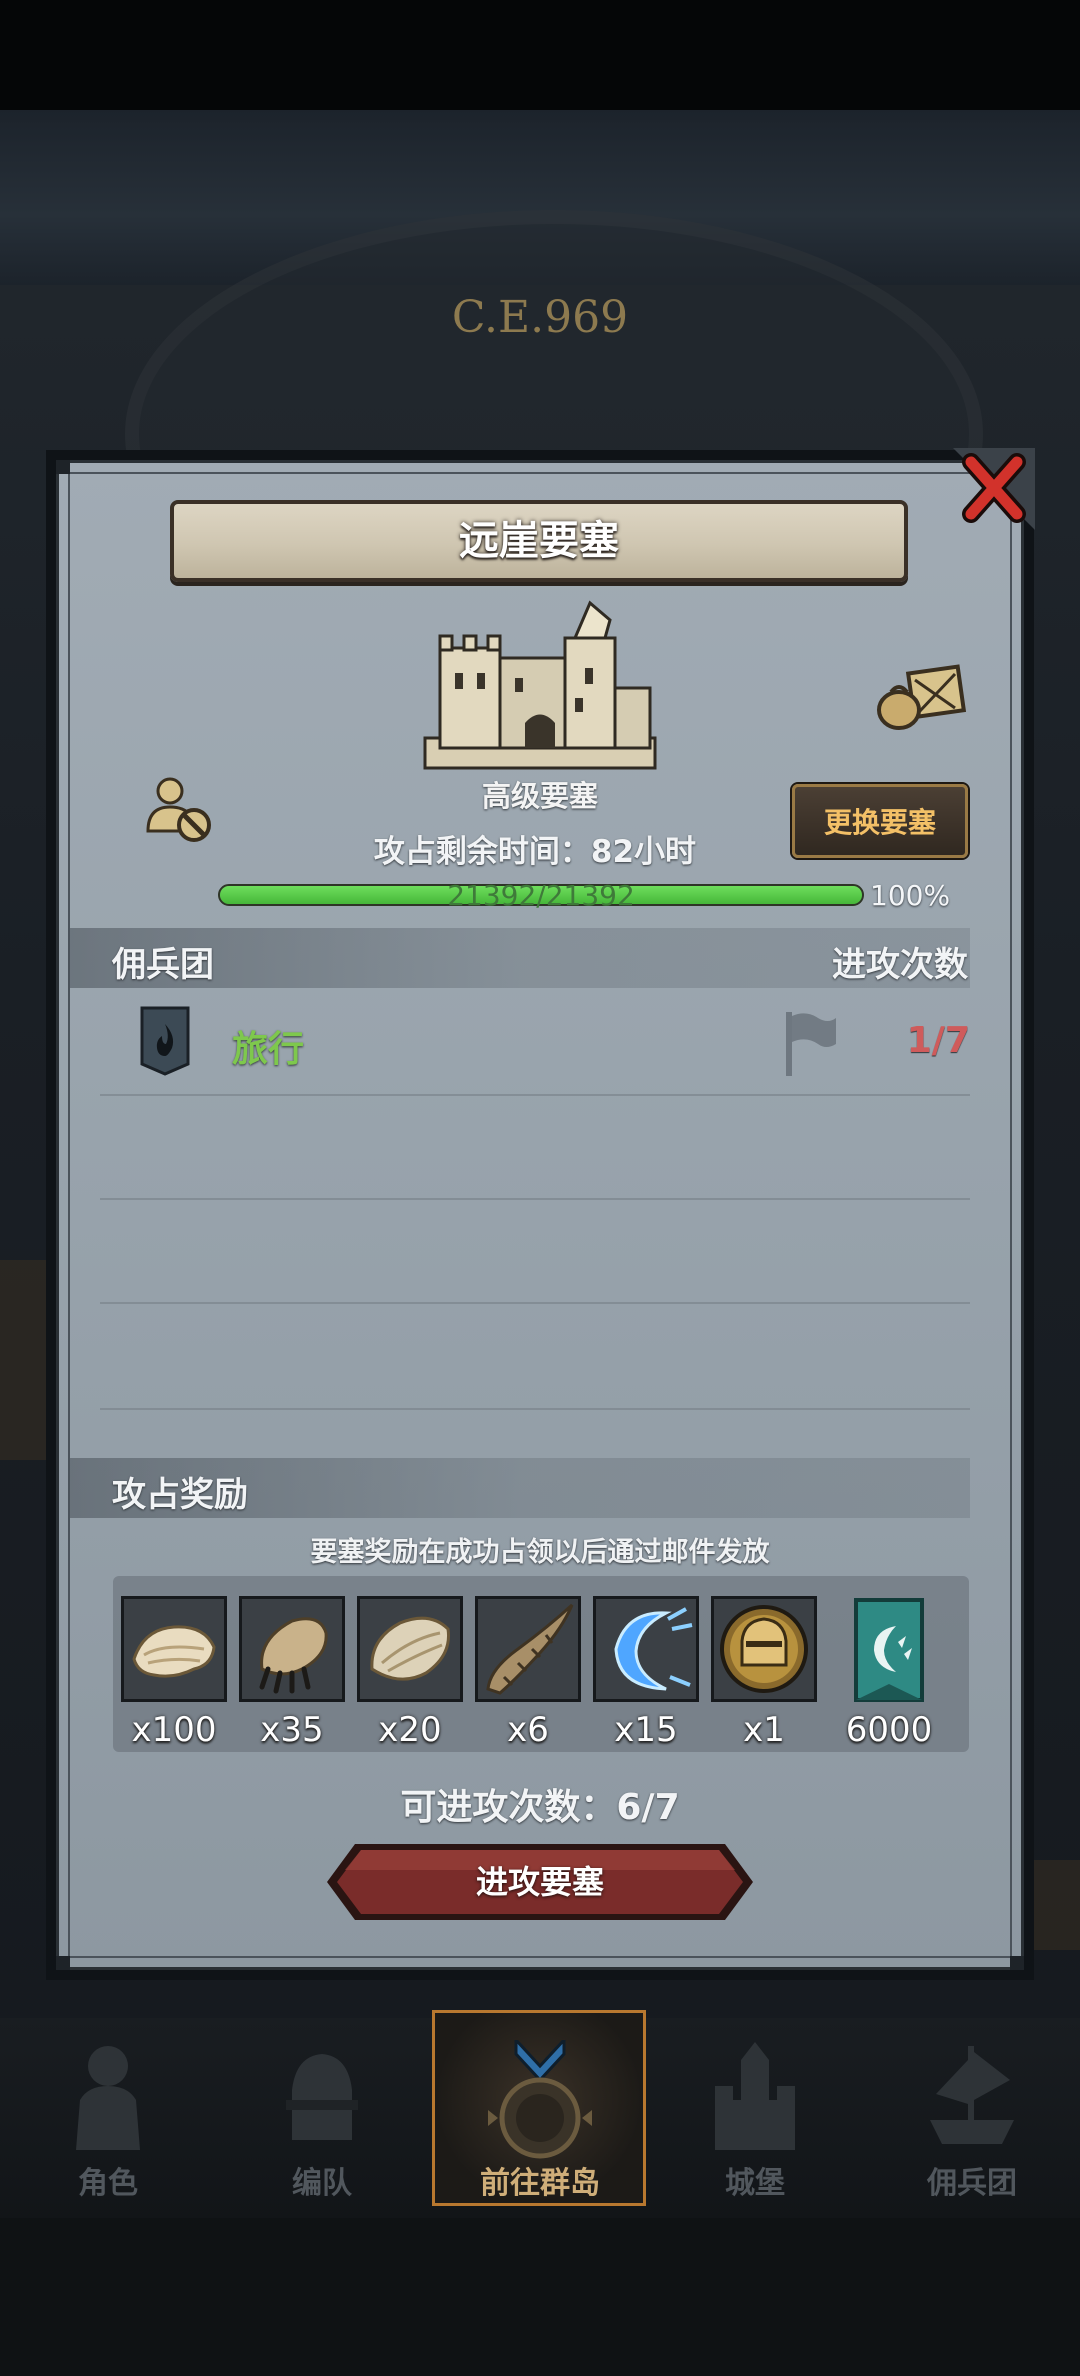 The height and width of the screenshot is (2376, 1080). I want to click on formation-helmet-icon, so click(322, 2100).